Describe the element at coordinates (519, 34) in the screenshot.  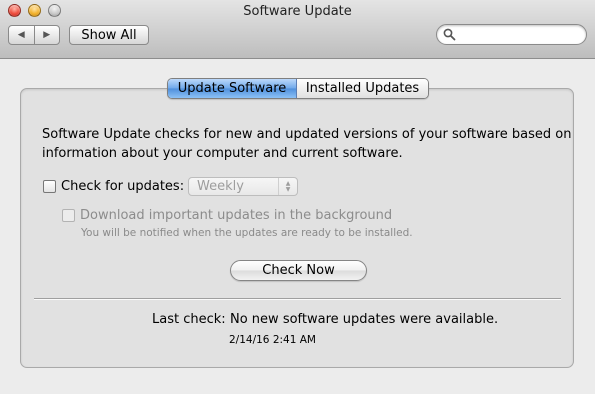
I see `search-input` at that location.